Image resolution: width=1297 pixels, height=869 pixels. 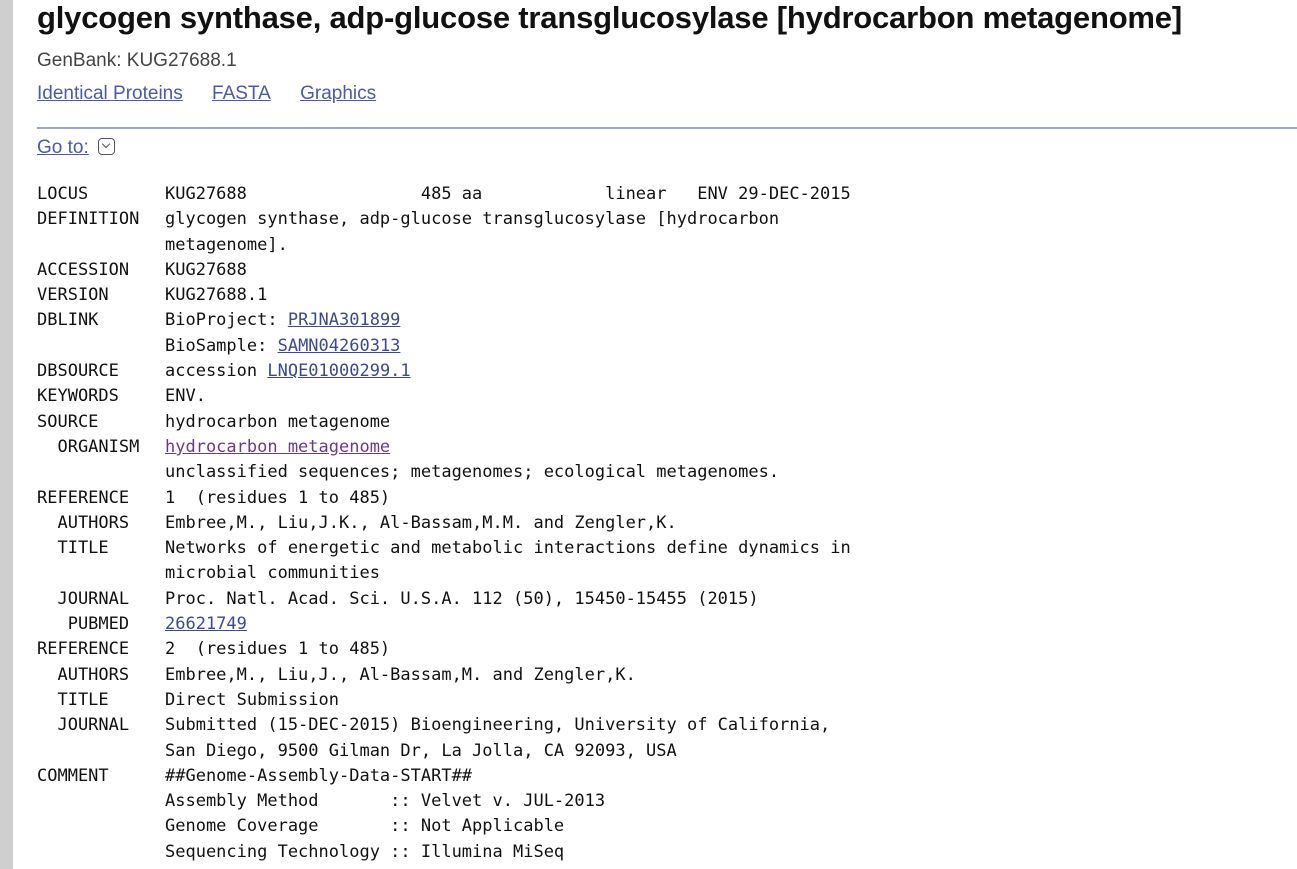 I want to click on bioproject-link: PRJNA301899, so click(x=344, y=320).